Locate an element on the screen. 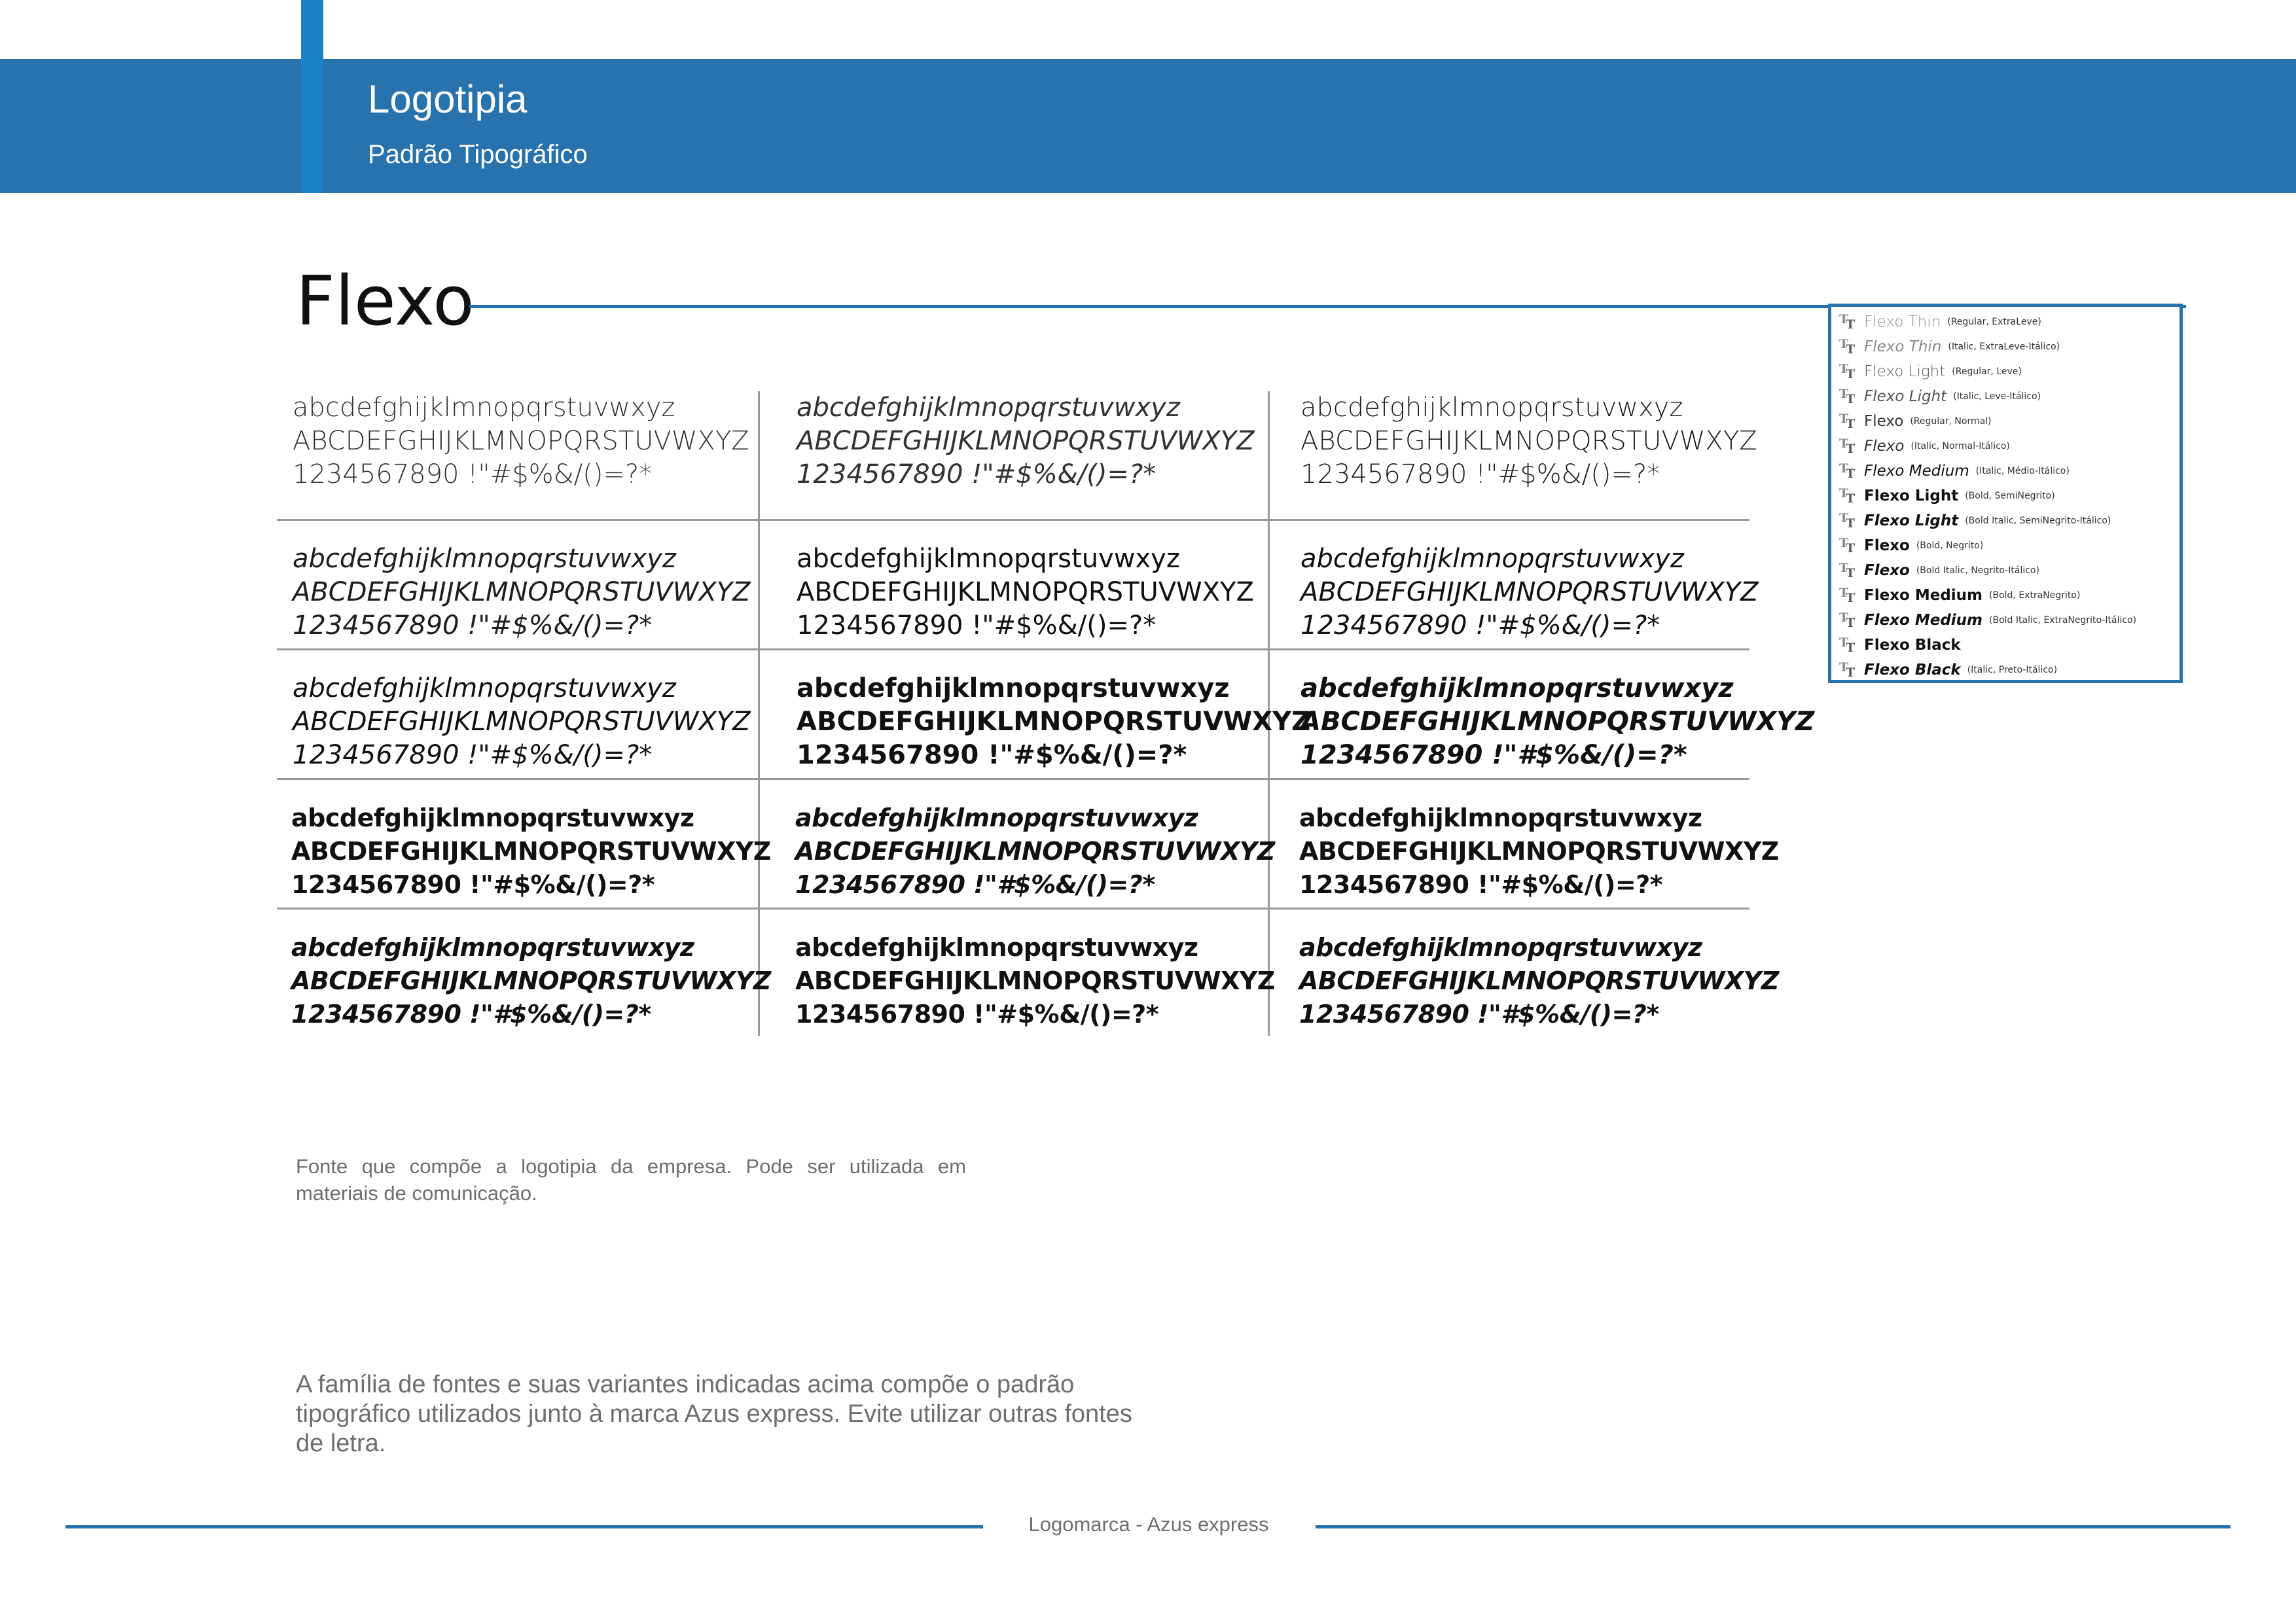 The height and width of the screenshot is (1624, 2296). font-list-desc: (Regular, Leve) is located at coordinates (1987, 371).